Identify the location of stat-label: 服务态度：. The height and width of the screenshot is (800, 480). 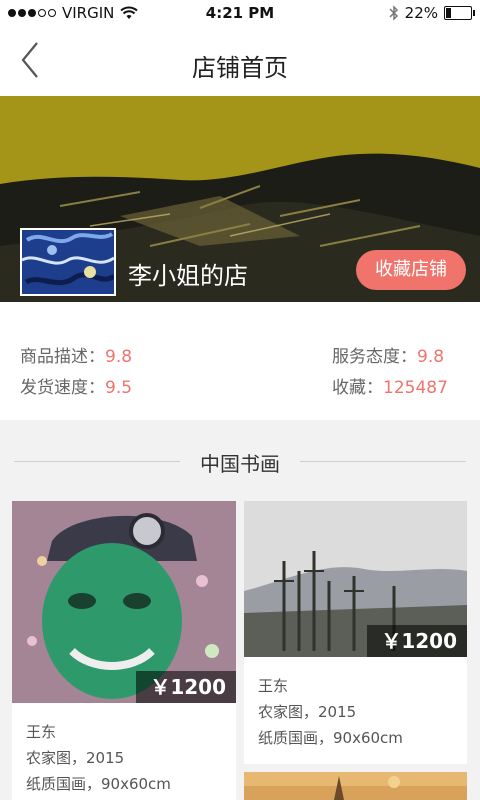
(374, 357).